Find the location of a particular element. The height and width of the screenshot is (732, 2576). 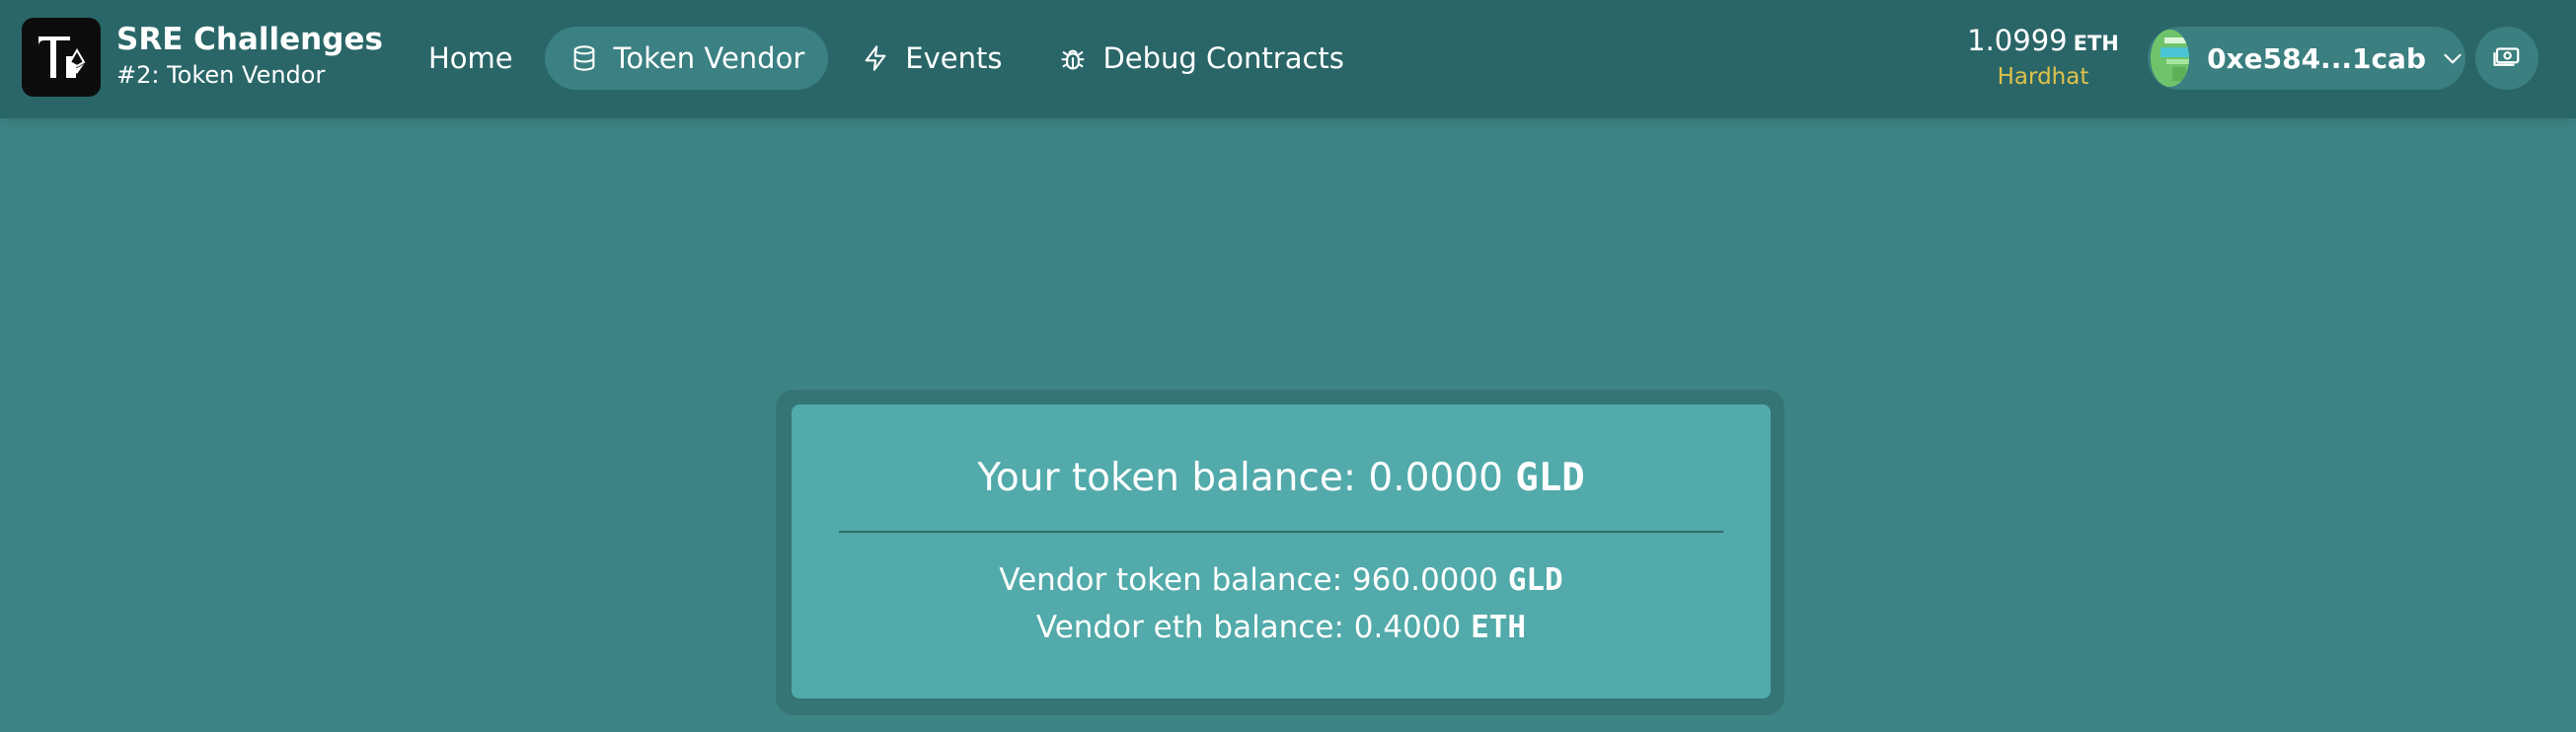

avatar is located at coordinates (2170, 58).